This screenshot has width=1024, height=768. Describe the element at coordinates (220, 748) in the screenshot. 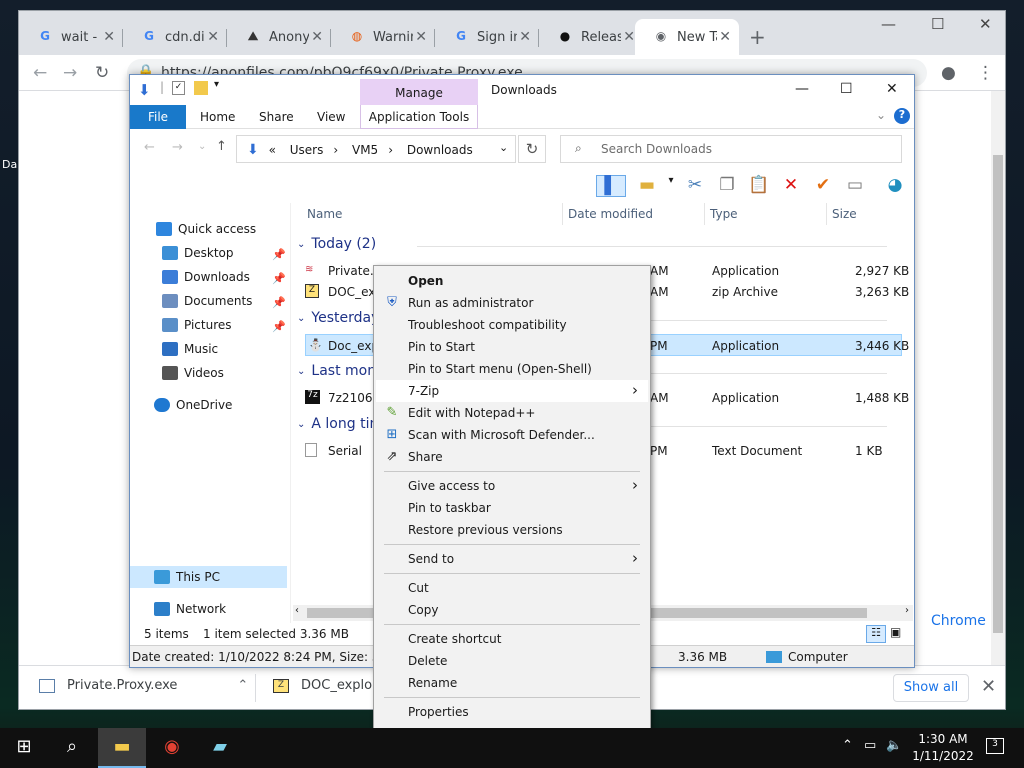

I see `taskbar-app: ▰` at that location.